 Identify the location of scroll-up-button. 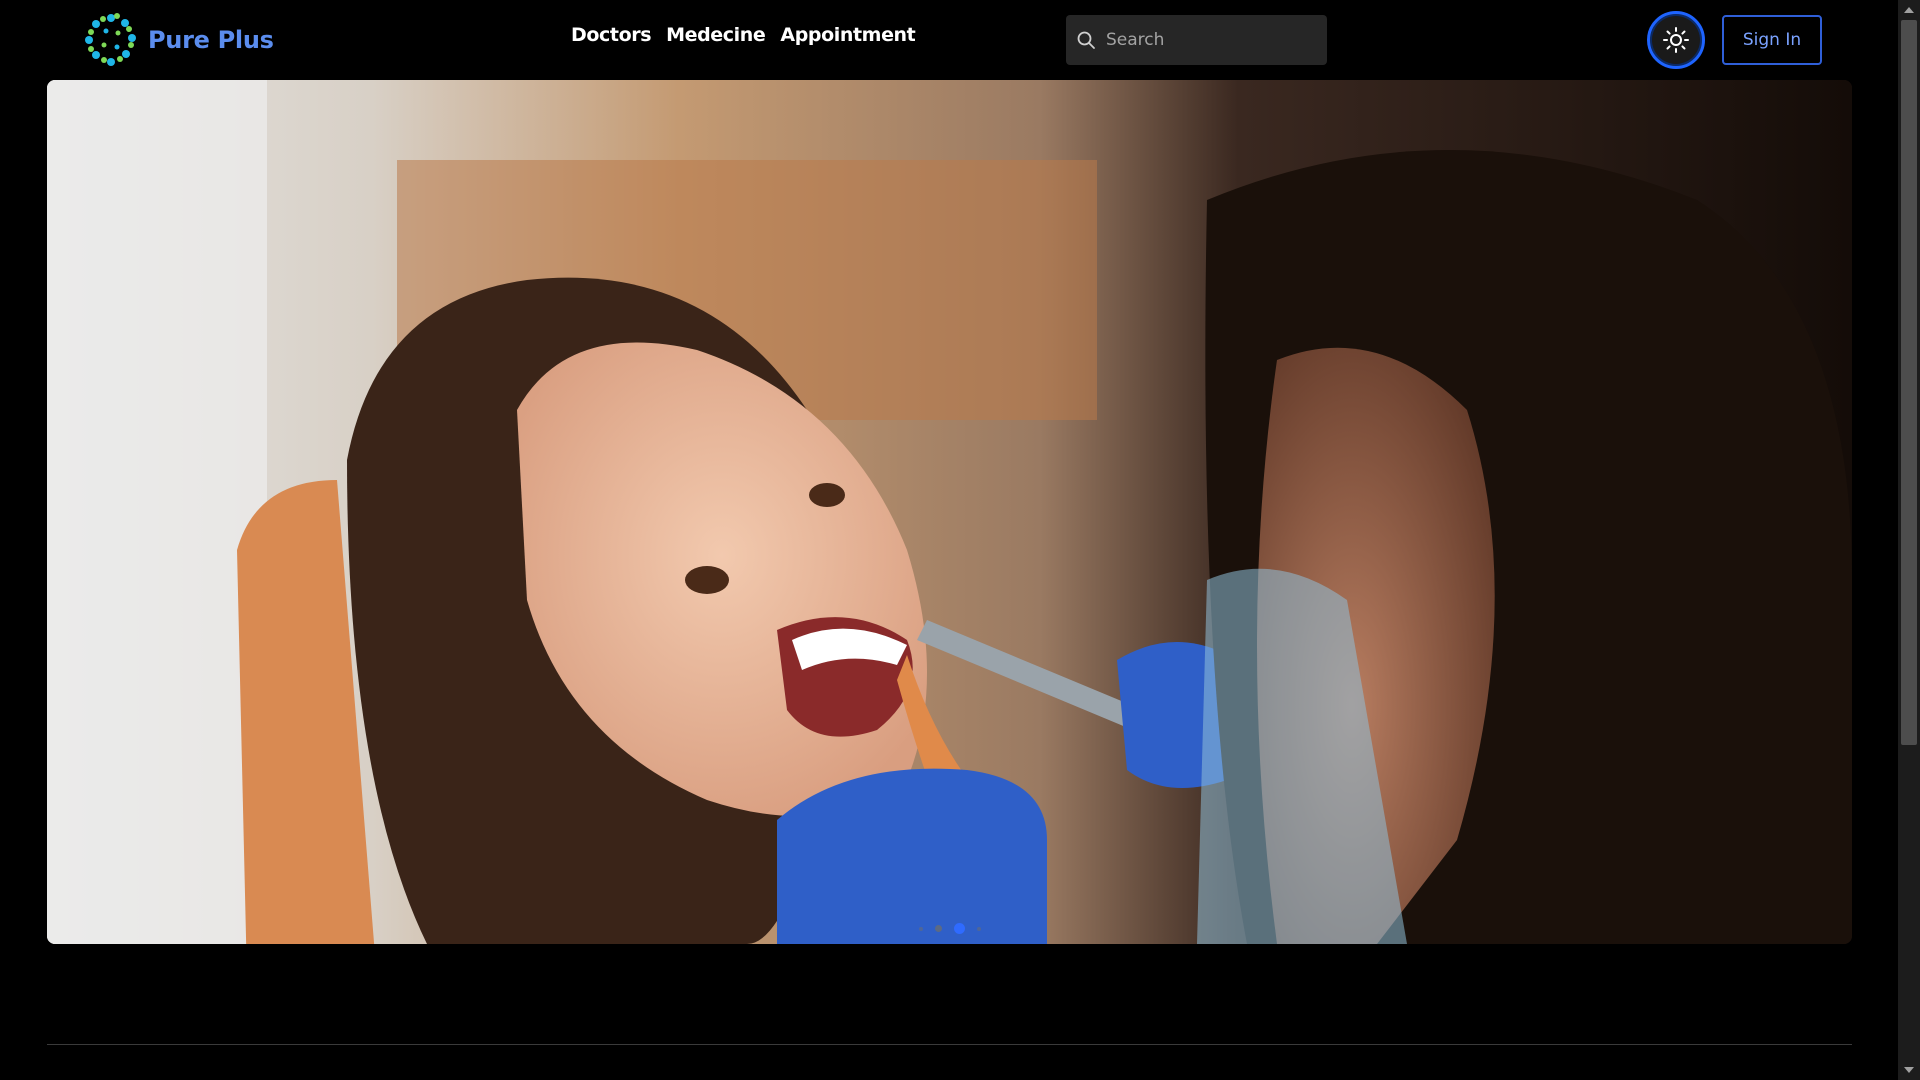
(1909, 10).